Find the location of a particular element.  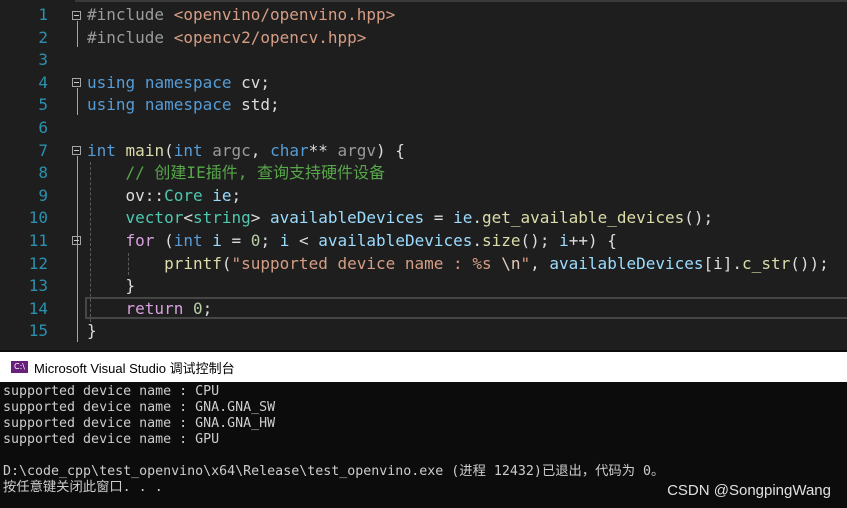

console-title: Microsoft Visual Studio 调试控制台 is located at coordinates (134, 368).